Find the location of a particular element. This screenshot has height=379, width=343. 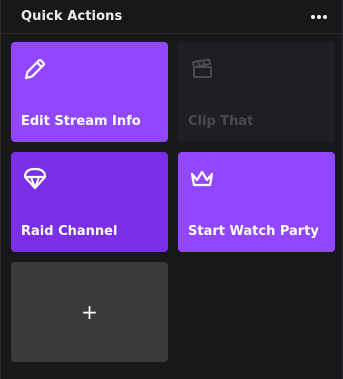

clip-that-button: Clip That is located at coordinates (256, 92).